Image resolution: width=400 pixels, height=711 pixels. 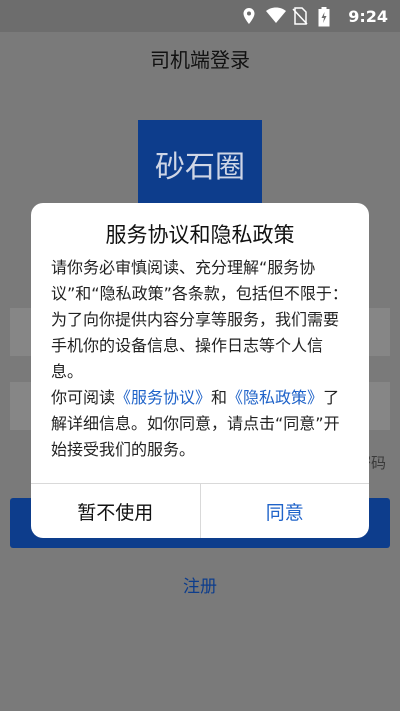 I want to click on no-sim-icon, so click(x=301, y=16).